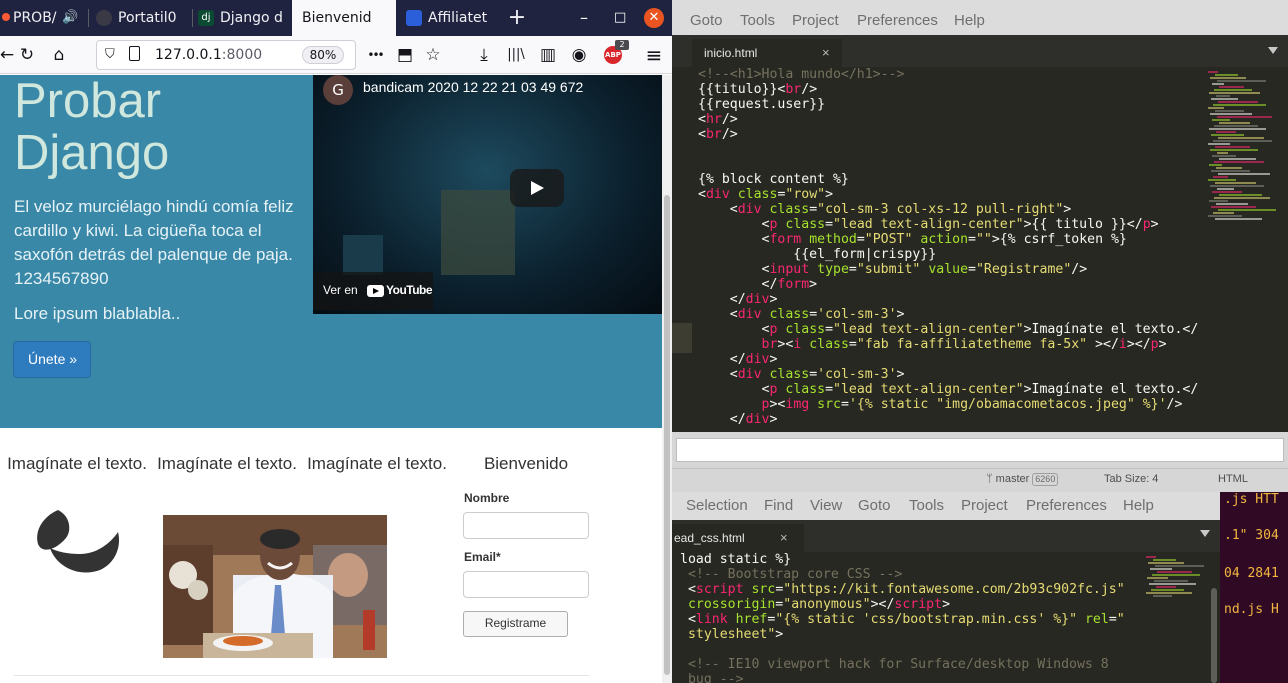  I want to click on code-line: crossorigin="anonymous"></script>, so click(911, 604).